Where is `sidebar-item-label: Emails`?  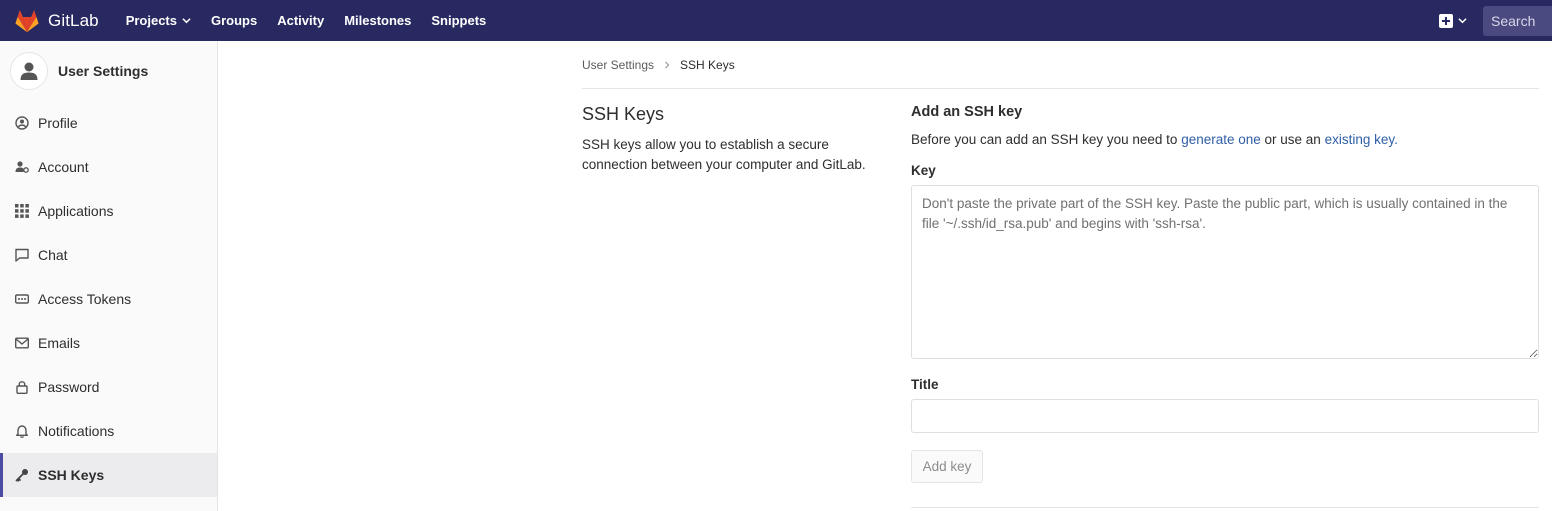 sidebar-item-label: Emails is located at coordinates (59, 343).